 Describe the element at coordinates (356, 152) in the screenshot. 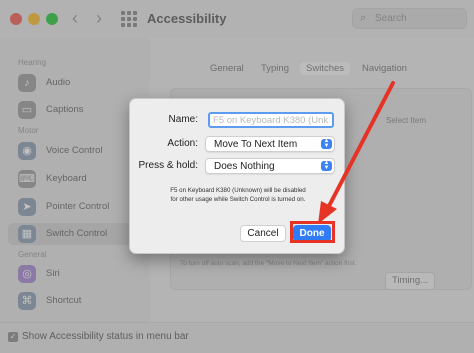

I see `annotation-arrow-icon` at that location.